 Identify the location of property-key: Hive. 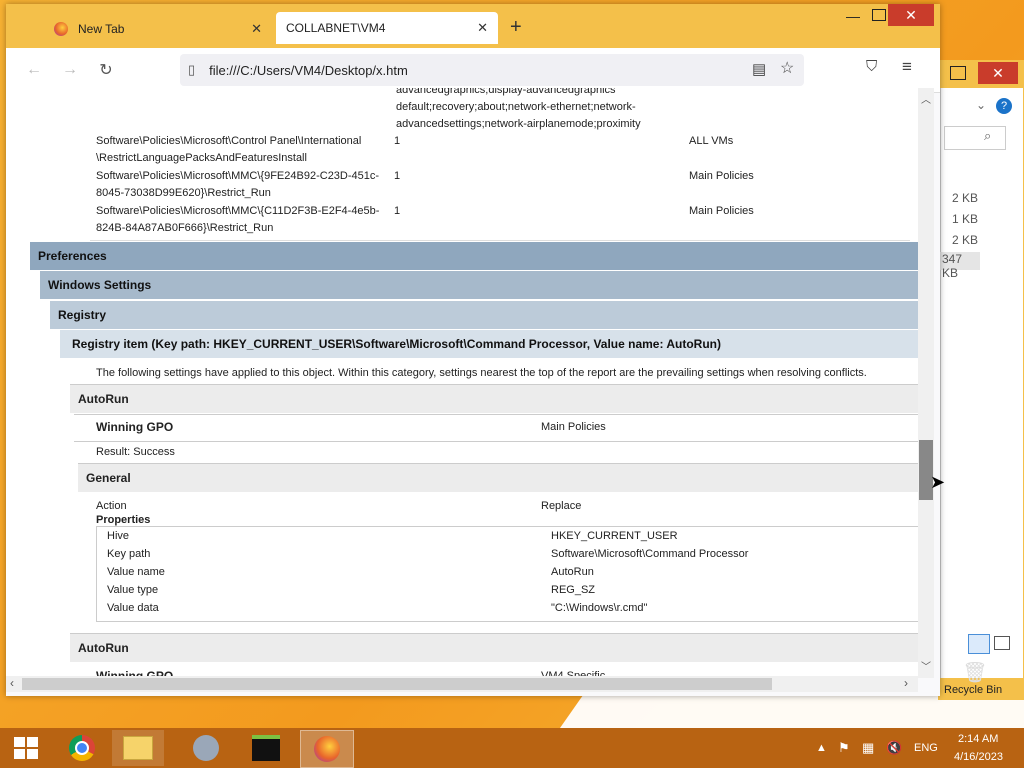
(118, 536).